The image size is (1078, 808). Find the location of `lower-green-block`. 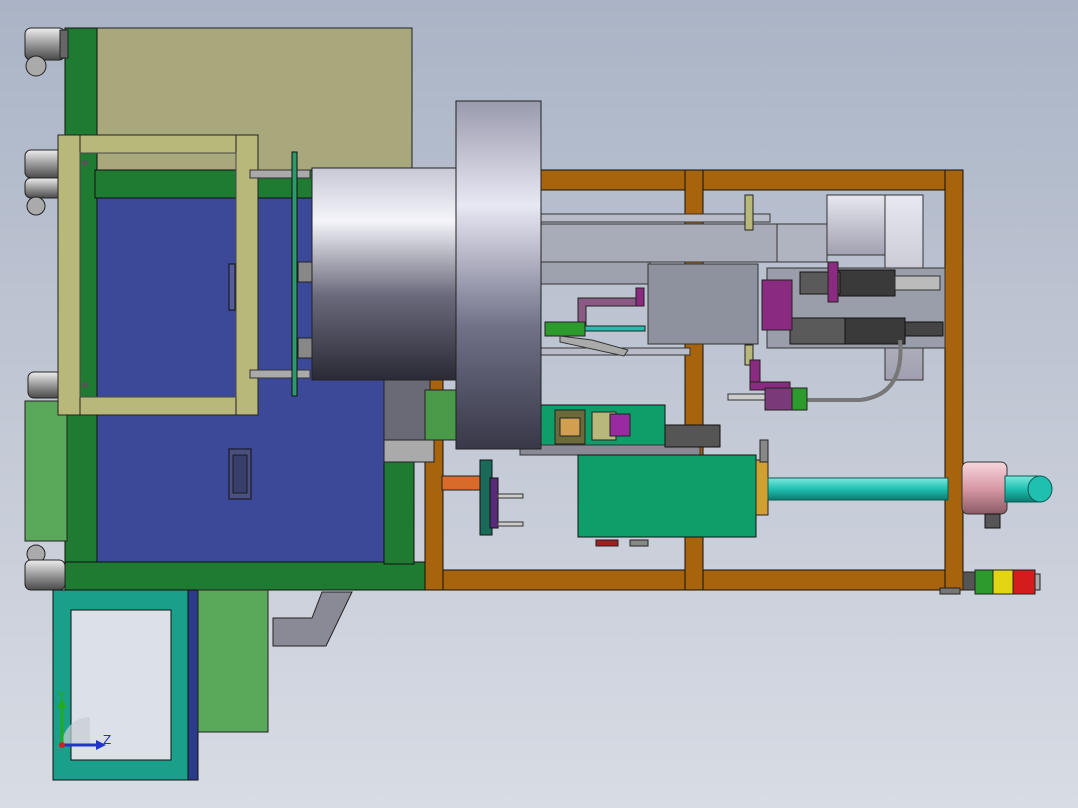

lower-green-block is located at coordinates (673, 493).